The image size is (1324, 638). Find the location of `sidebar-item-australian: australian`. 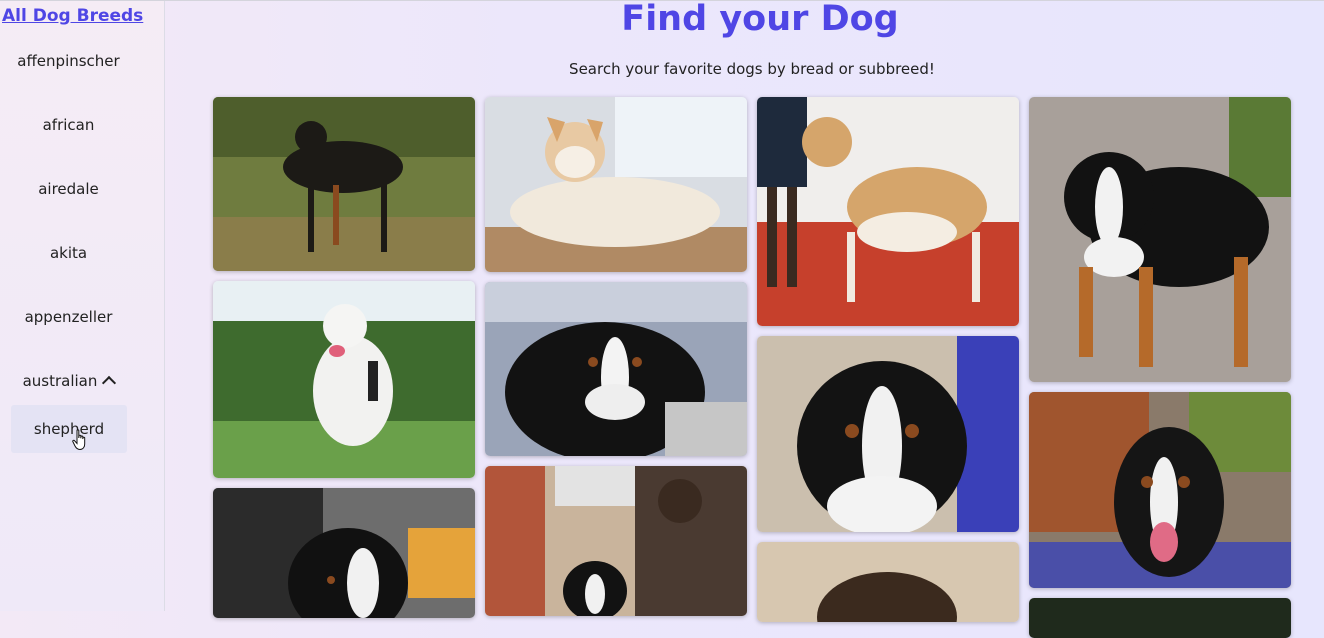

sidebar-item-australian: australian is located at coordinates (68, 381).